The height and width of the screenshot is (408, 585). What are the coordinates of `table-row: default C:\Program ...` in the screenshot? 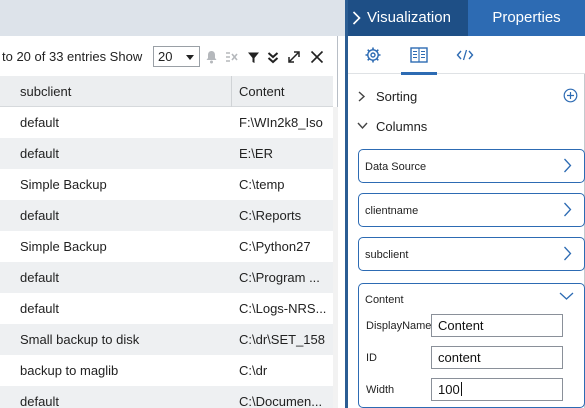 It's located at (166, 277).